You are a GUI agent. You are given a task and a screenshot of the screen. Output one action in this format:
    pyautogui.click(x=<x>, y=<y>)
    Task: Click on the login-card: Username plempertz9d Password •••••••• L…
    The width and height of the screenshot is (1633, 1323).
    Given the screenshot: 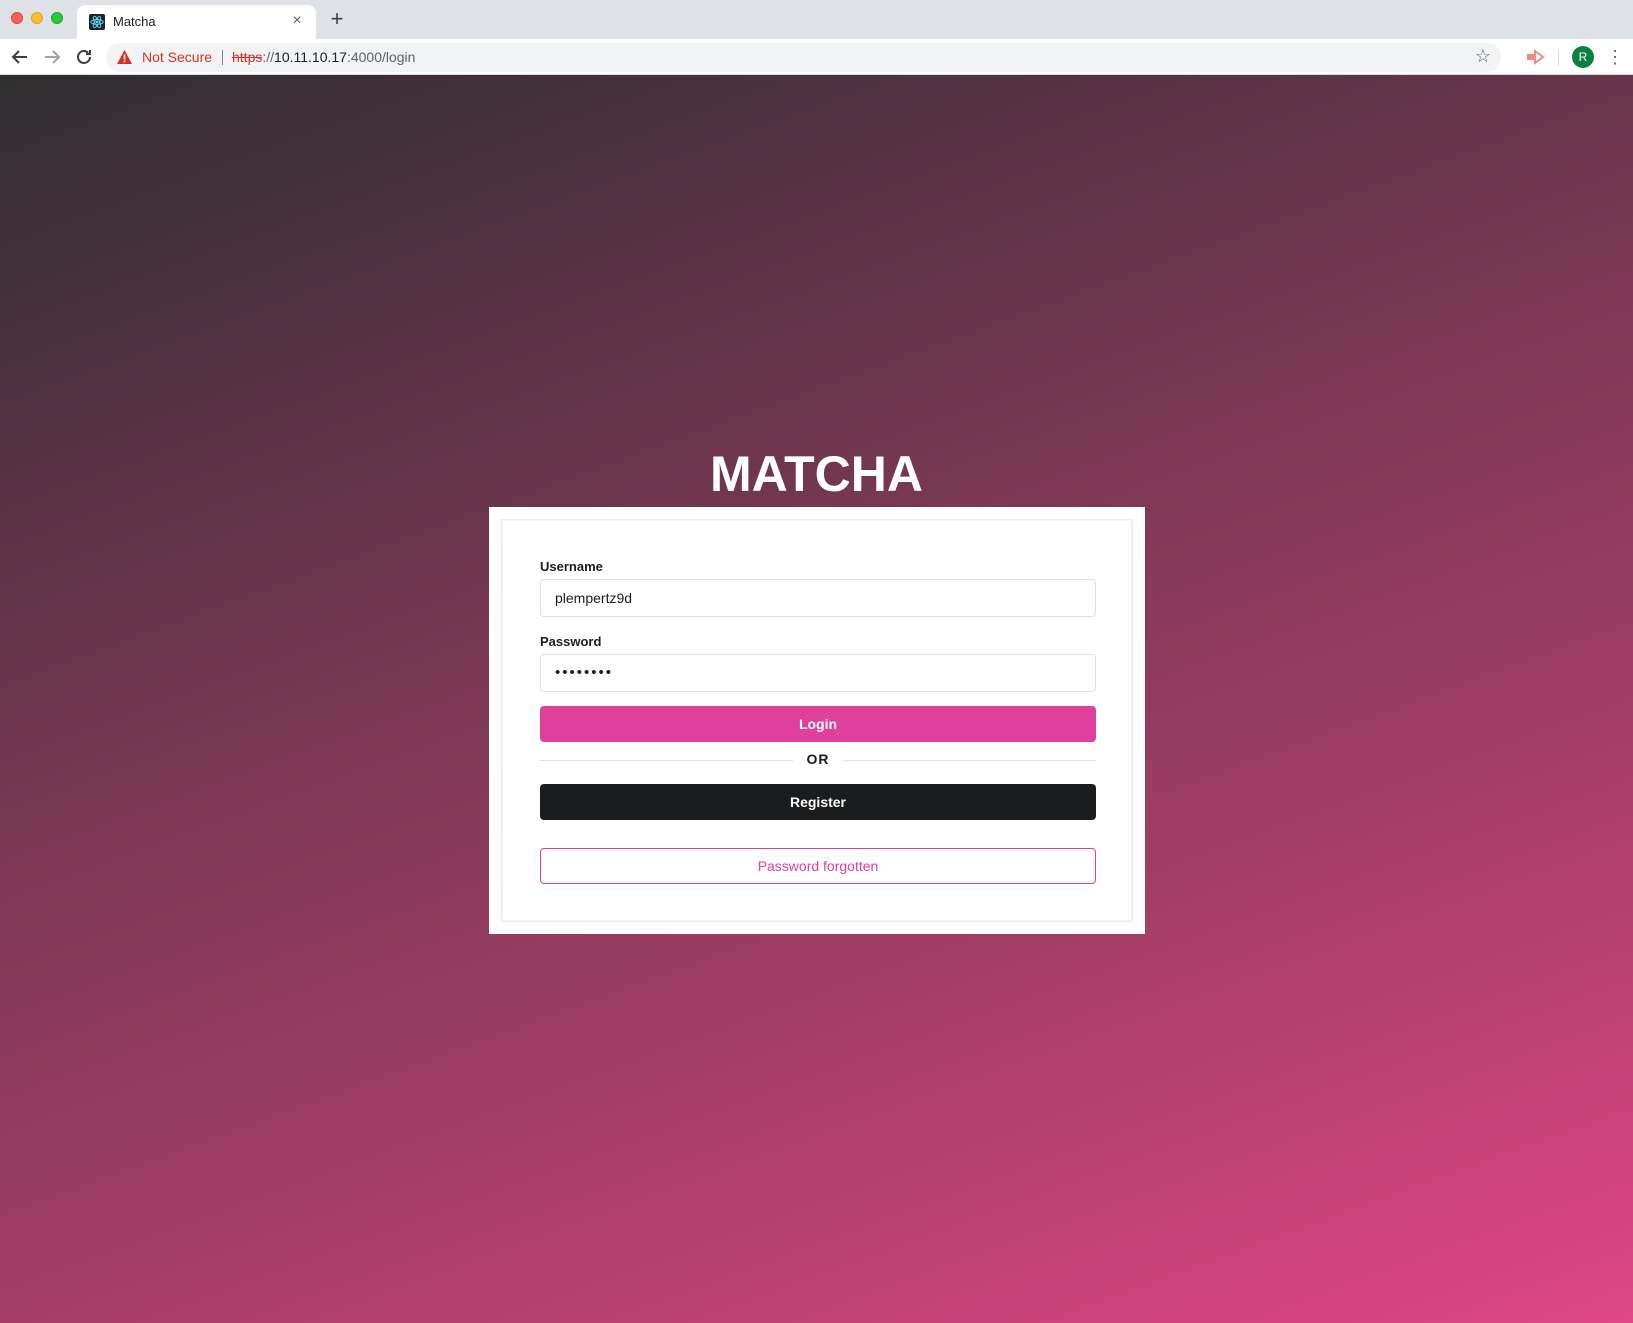 What is the action you would take?
    pyautogui.click(x=817, y=720)
    